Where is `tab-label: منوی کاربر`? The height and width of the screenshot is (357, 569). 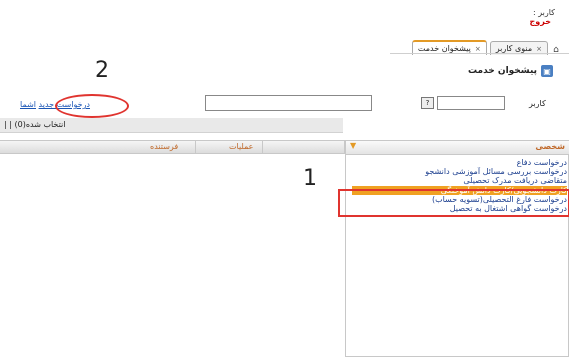
tab-label: منوی کاربر is located at coordinates (514, 48).